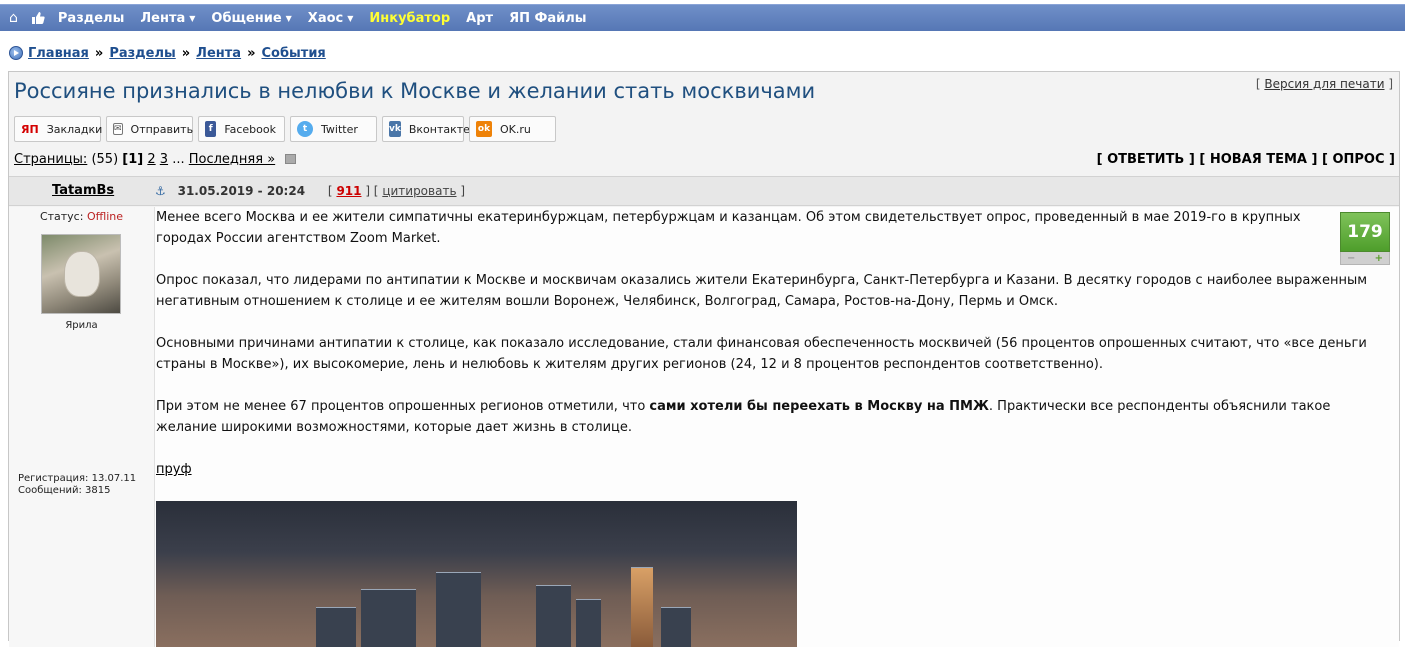  I want to click on breadcrumb-sections: Разделы, so click(142, 53).